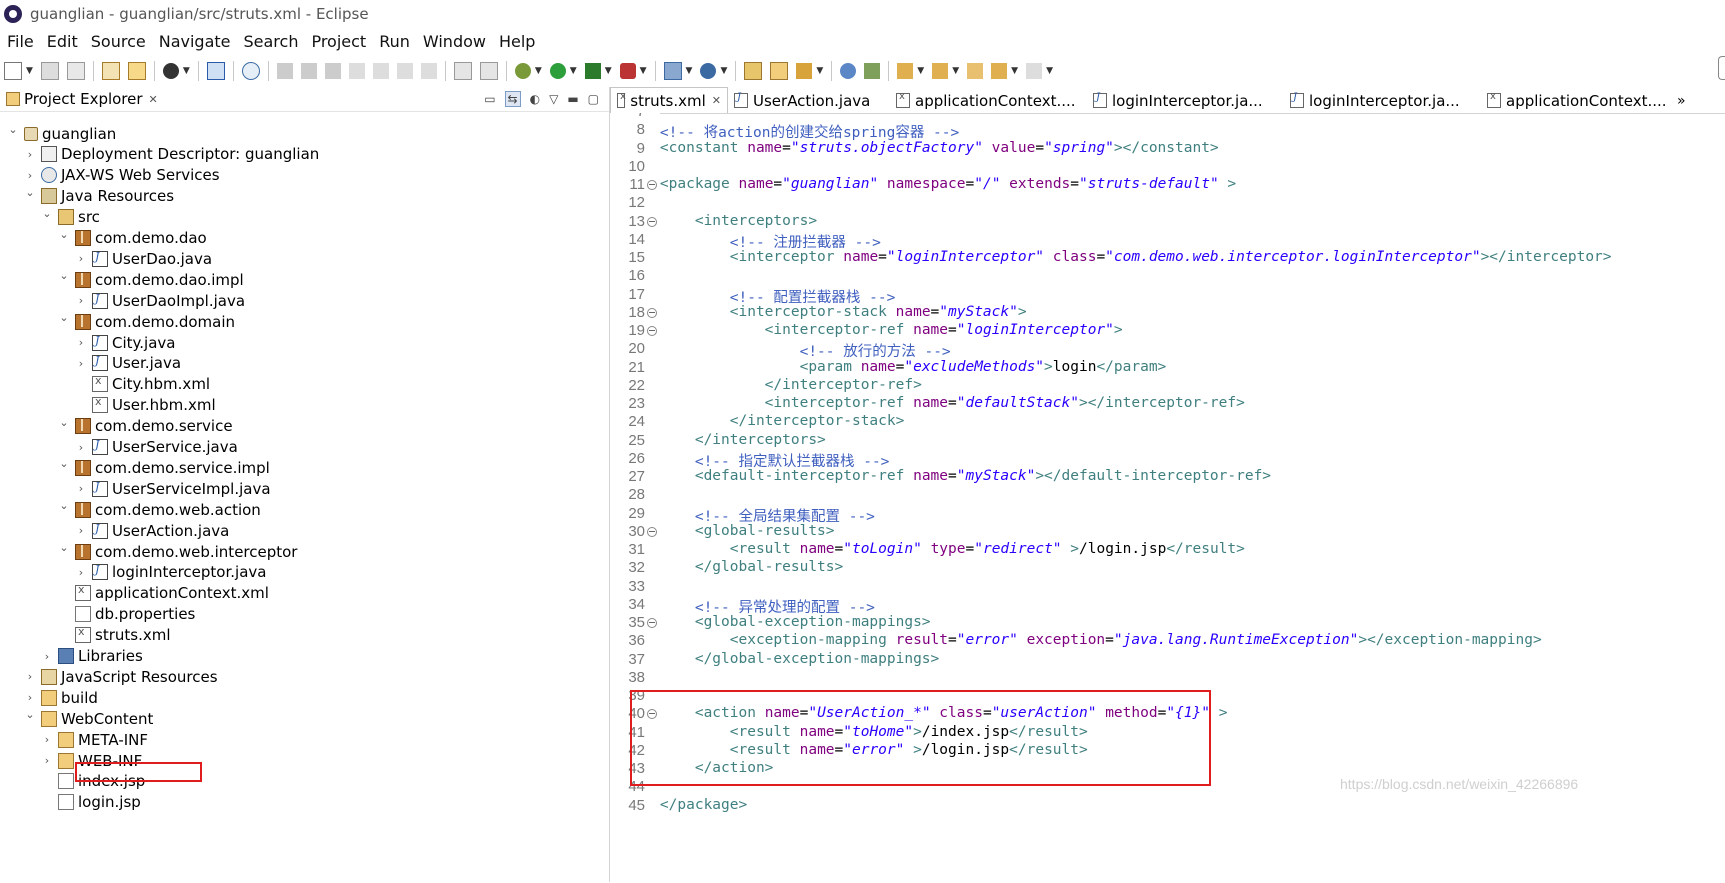 This screenshot has height=883, width=1725. I want to click on tree-item: › City.java, so click(125, 342).